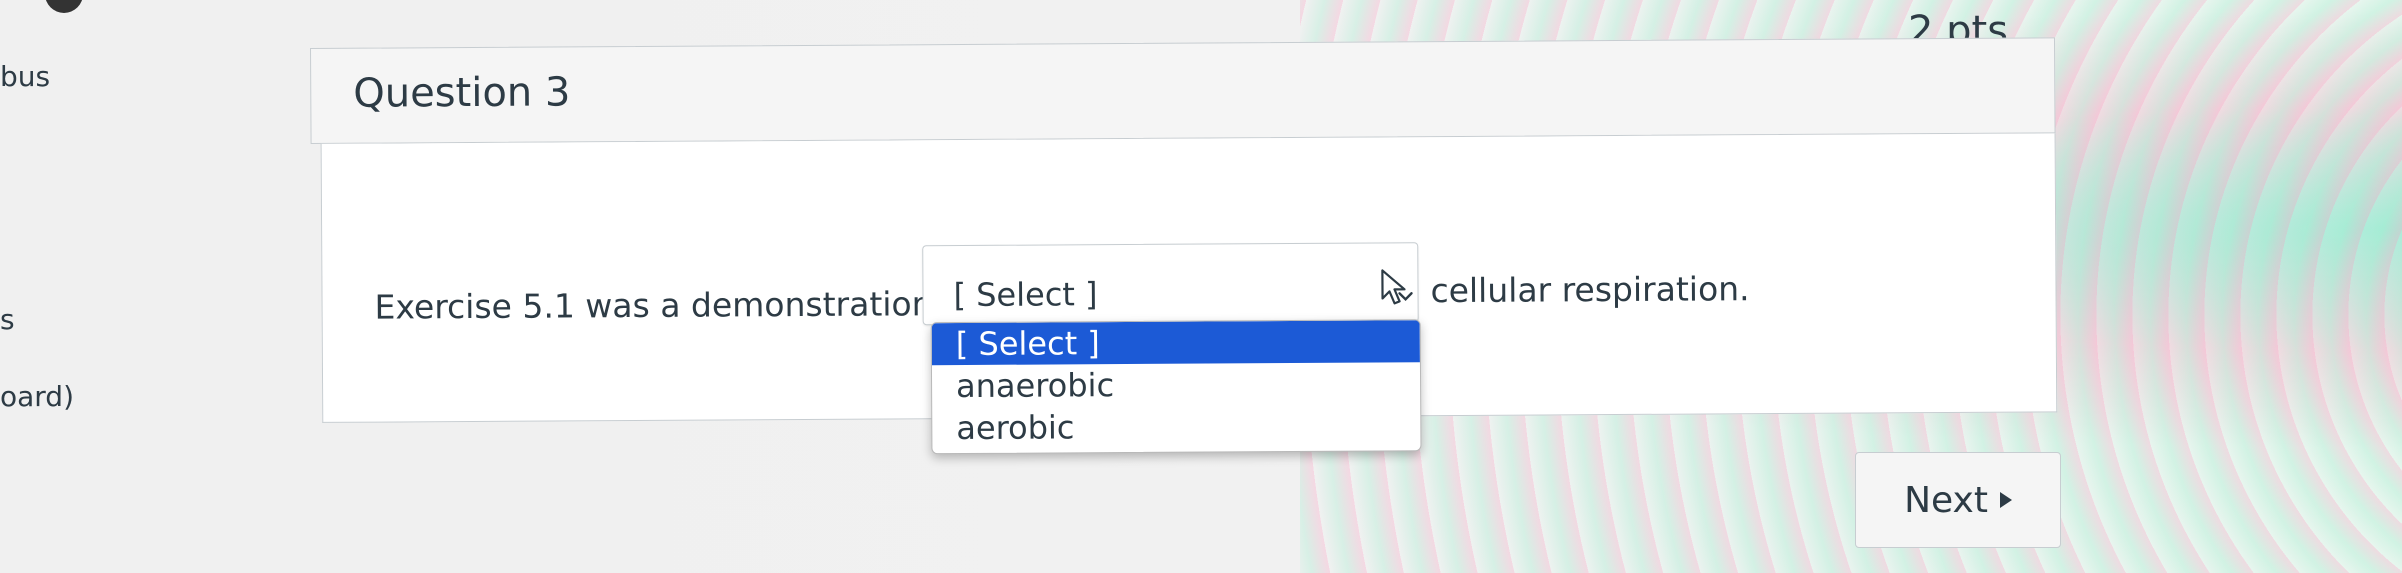  I want to click on sidebar-item-s: s, so click(7, 319).